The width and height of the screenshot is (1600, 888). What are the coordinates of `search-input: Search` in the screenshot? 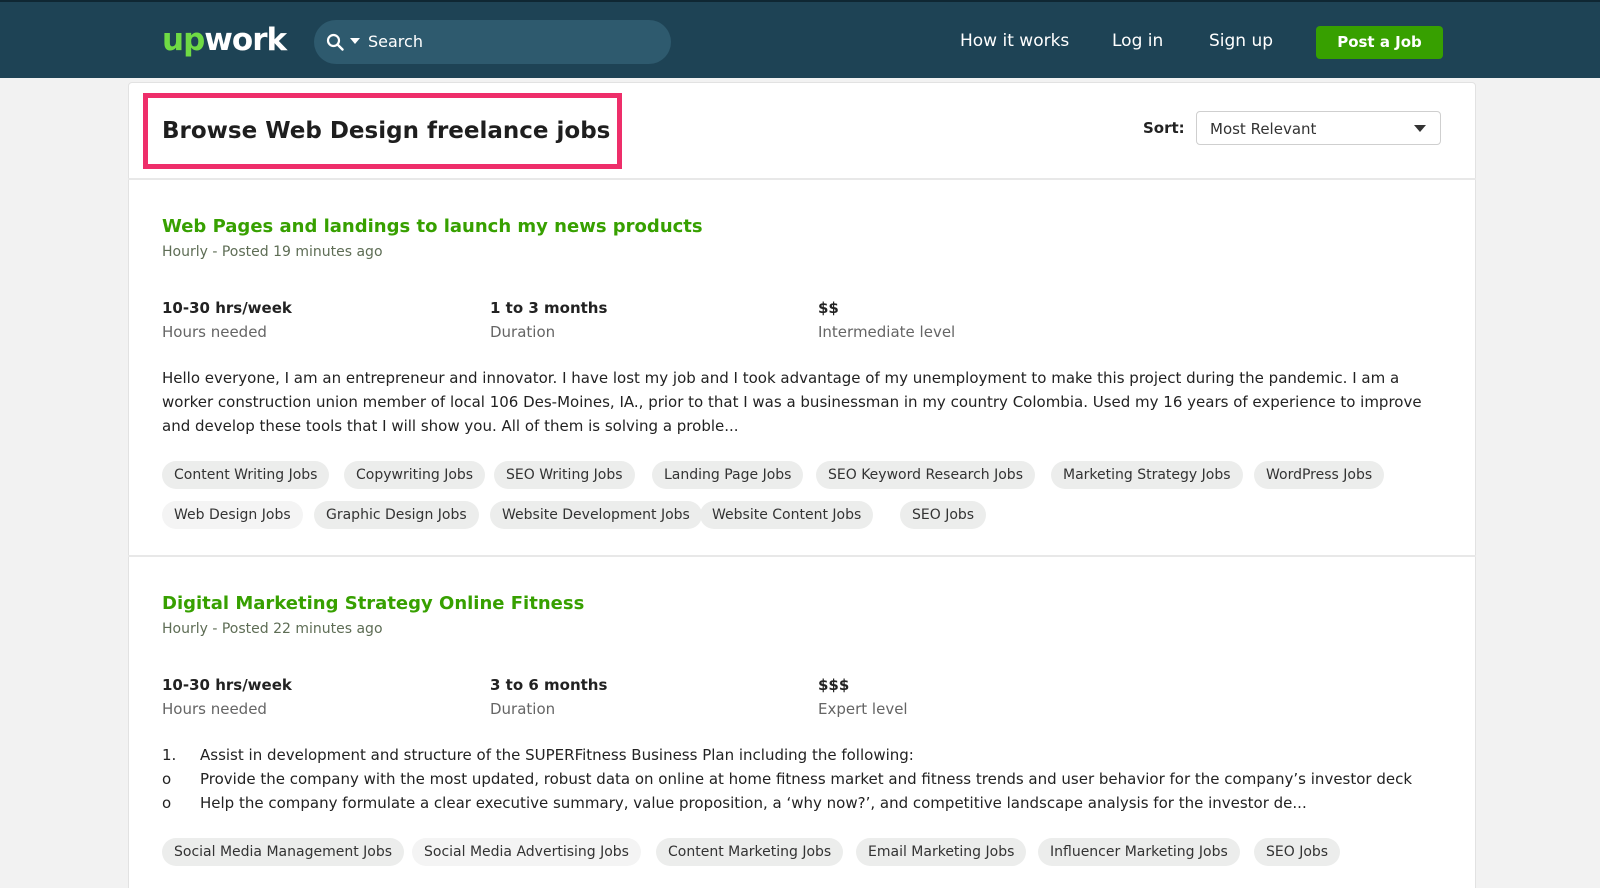 It's located at (395, 42).